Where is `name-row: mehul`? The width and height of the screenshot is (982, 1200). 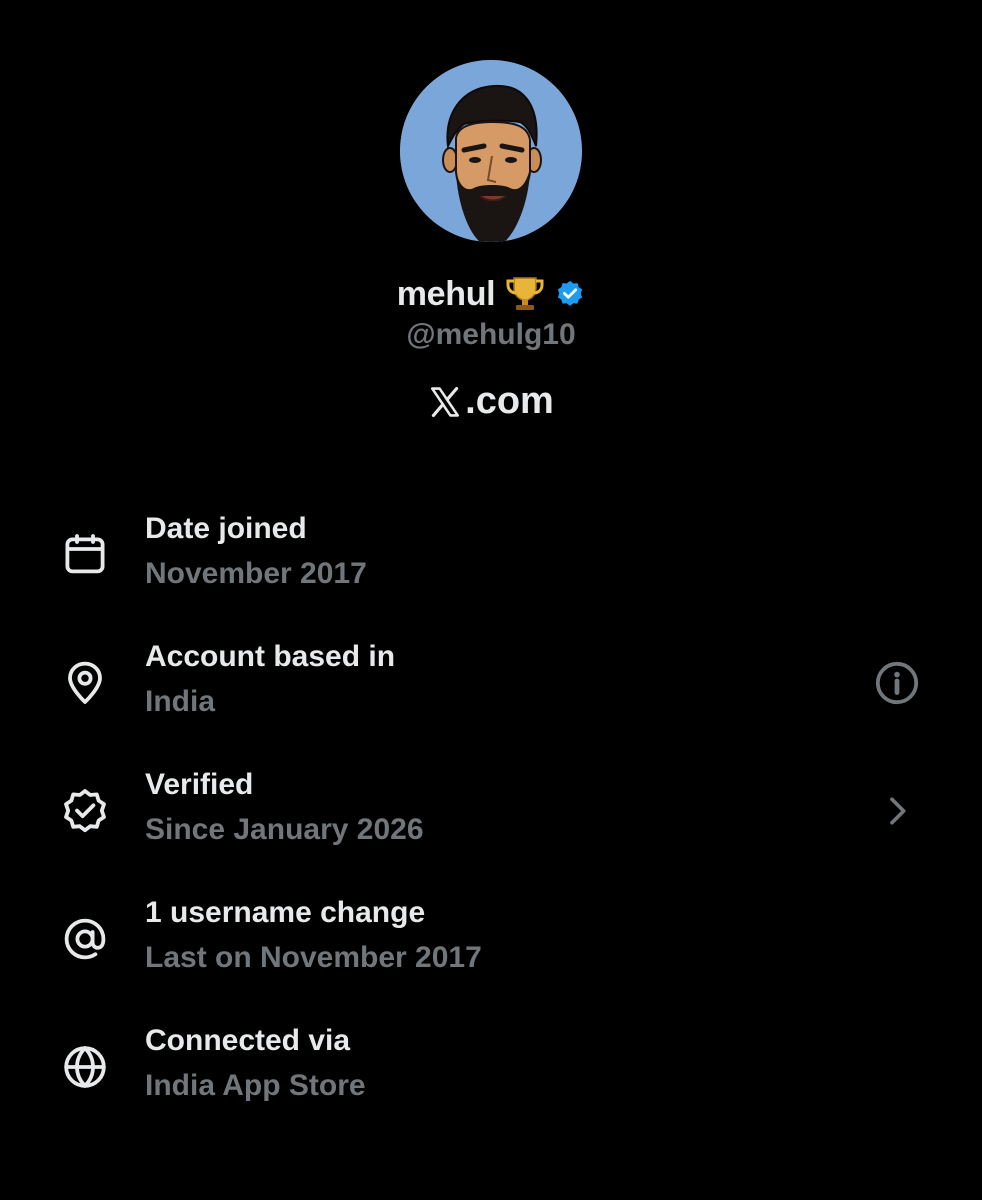
name-row: mehul is located at coordinates (491, 294).